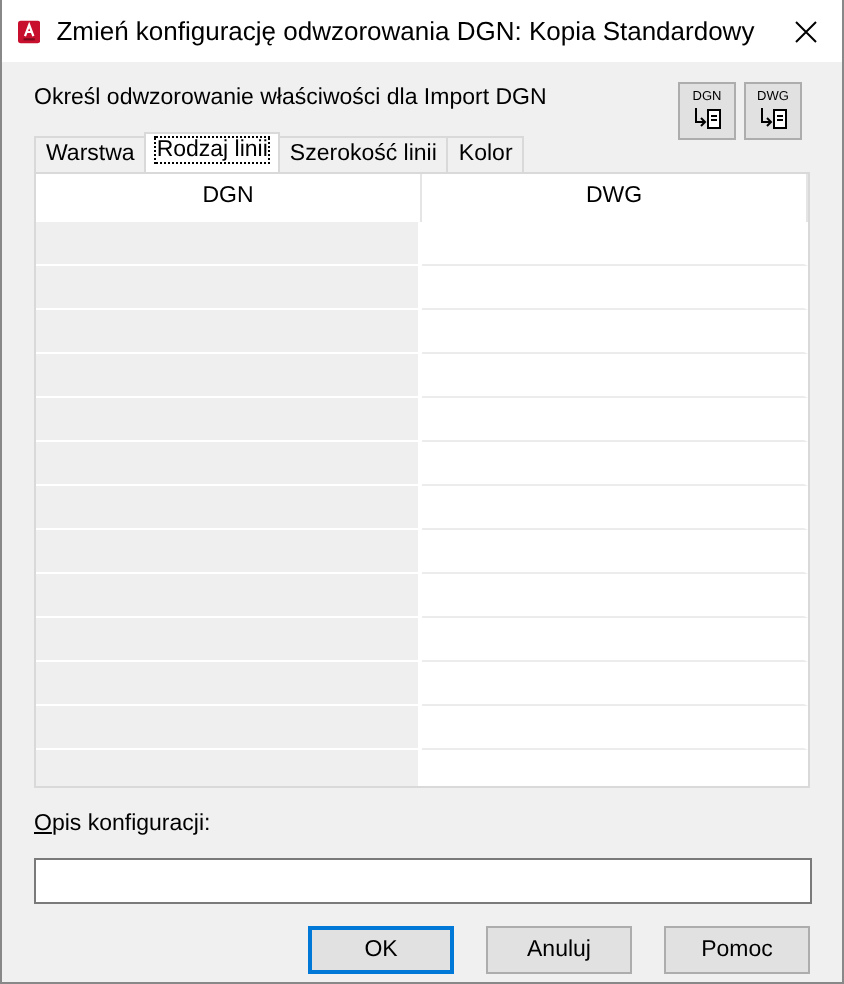 This screenshot has width=844, height=984. What do you see at coordinates (405, 31) in the screenshot?
I see `window-title: Zmień konfigurację odwzorowania DGN: Kopia Standardowy` at bounding box center [405, 31].